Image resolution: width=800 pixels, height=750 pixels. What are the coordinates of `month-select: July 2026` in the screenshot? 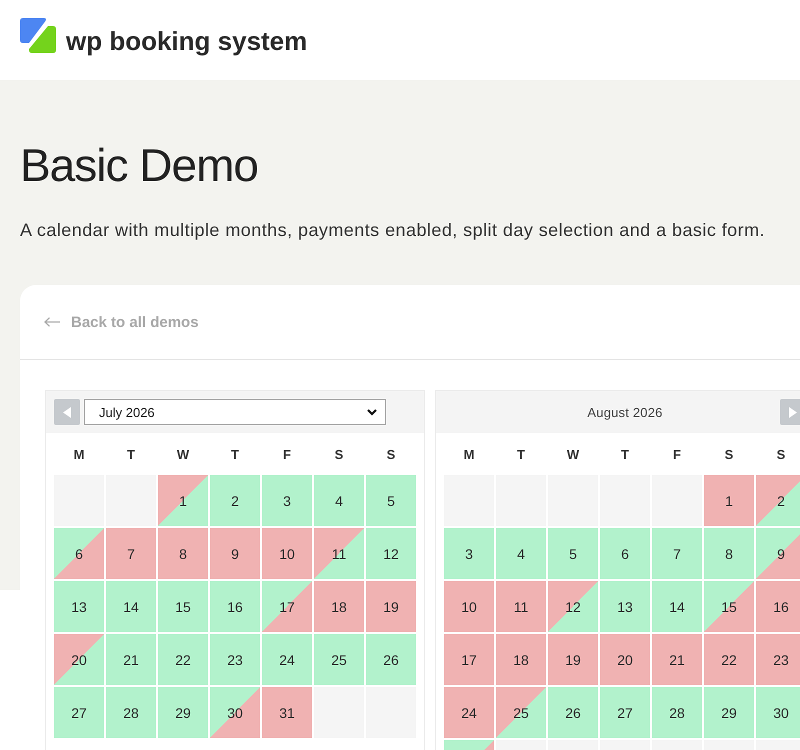 It's located at (235, 412).